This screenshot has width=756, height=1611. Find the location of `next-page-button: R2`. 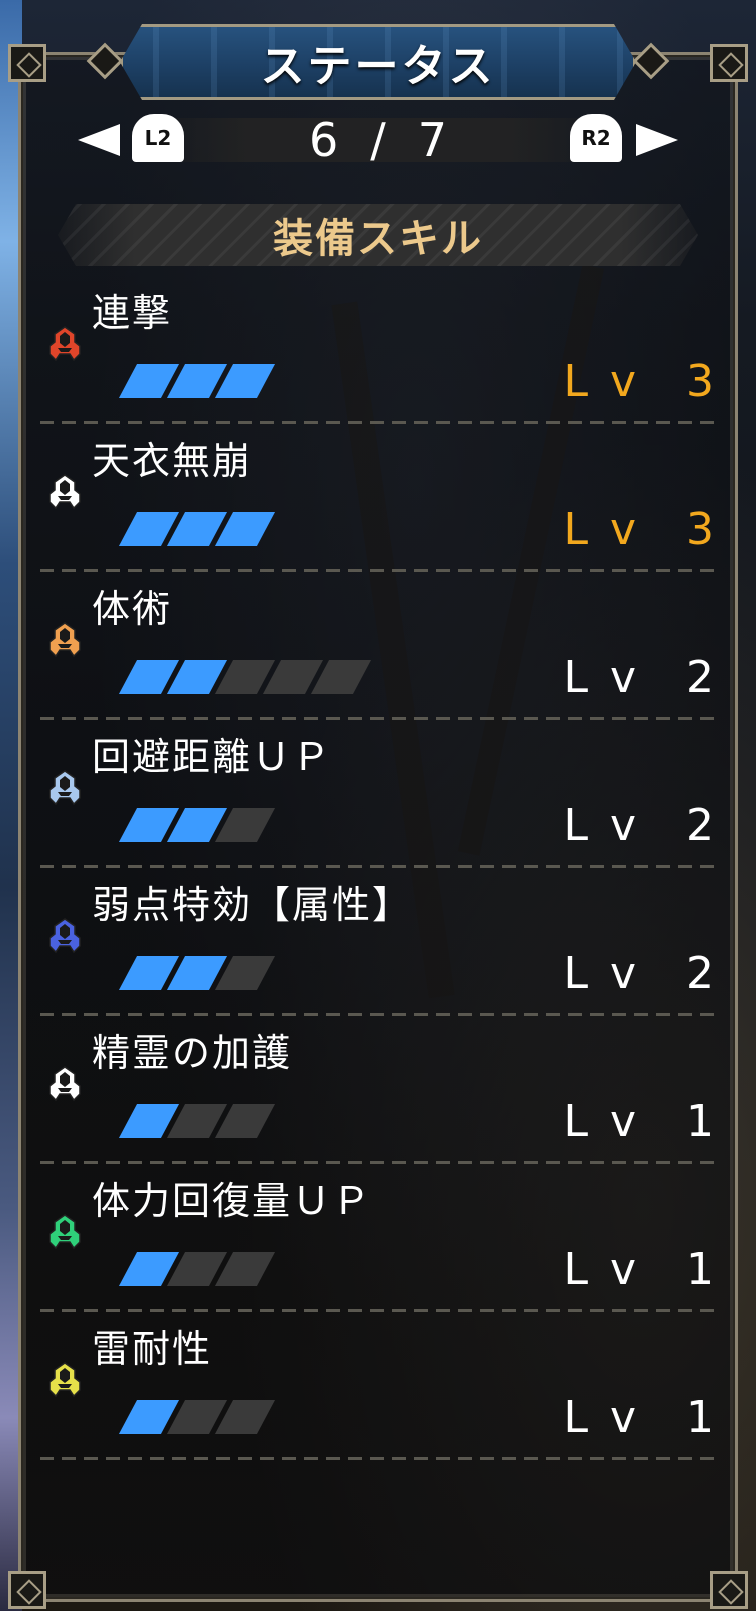

next-page-button: R2 is located at coordinates (596, 138).